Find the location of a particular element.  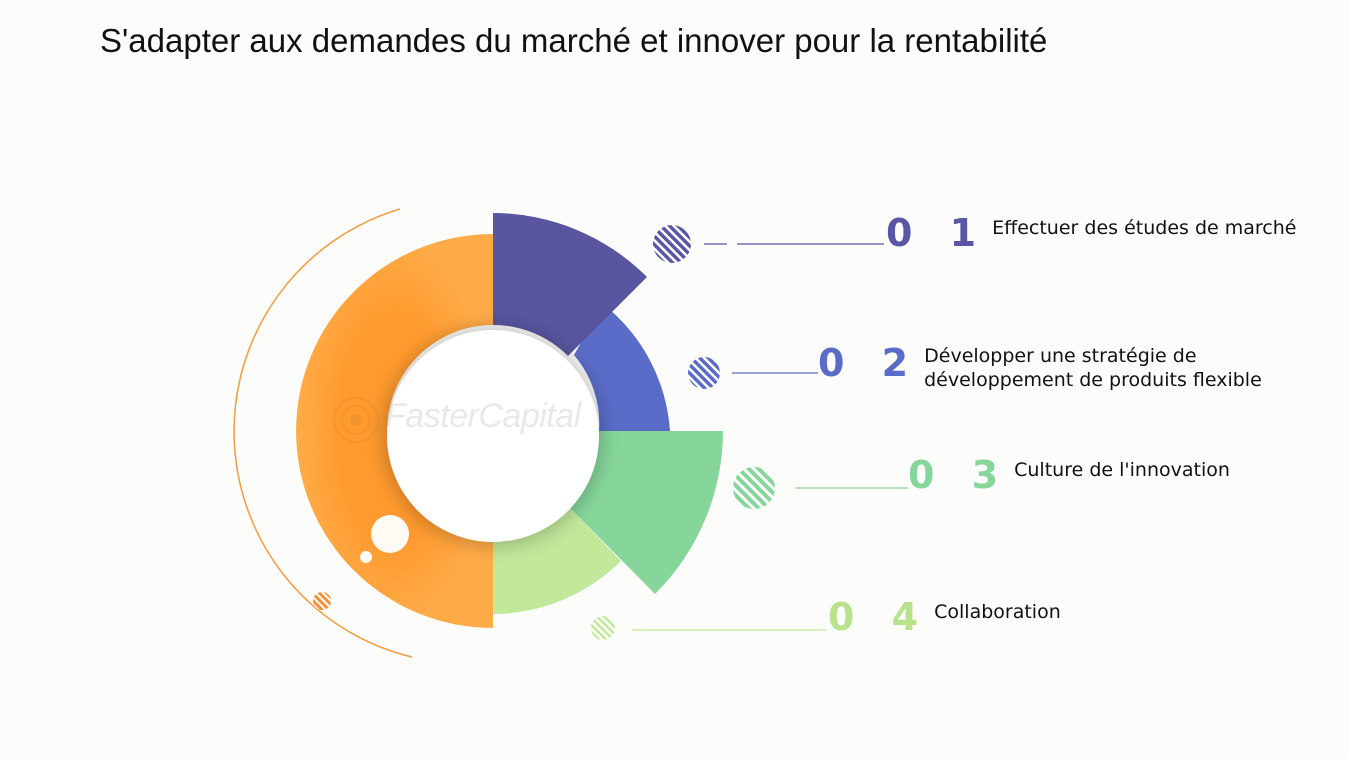

step-3: 0 3 Culture de l'innovation is located at coordinates (1069, 475).